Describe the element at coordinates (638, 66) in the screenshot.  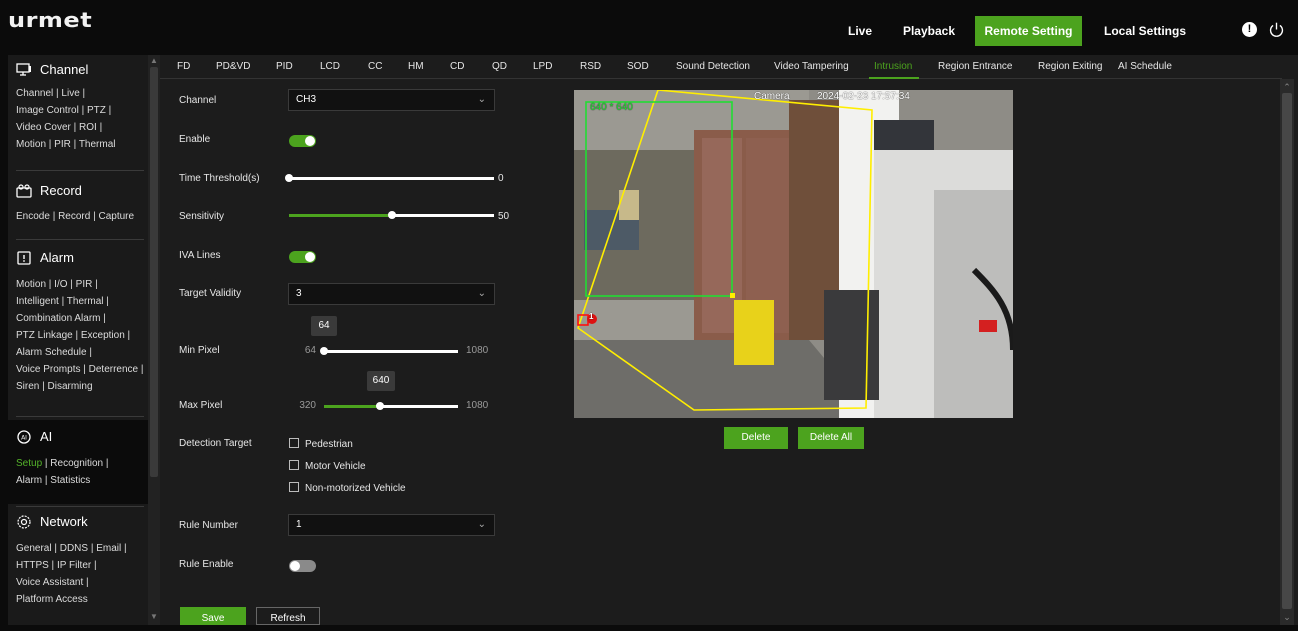
I see `tab-sod: SOD` at that location.